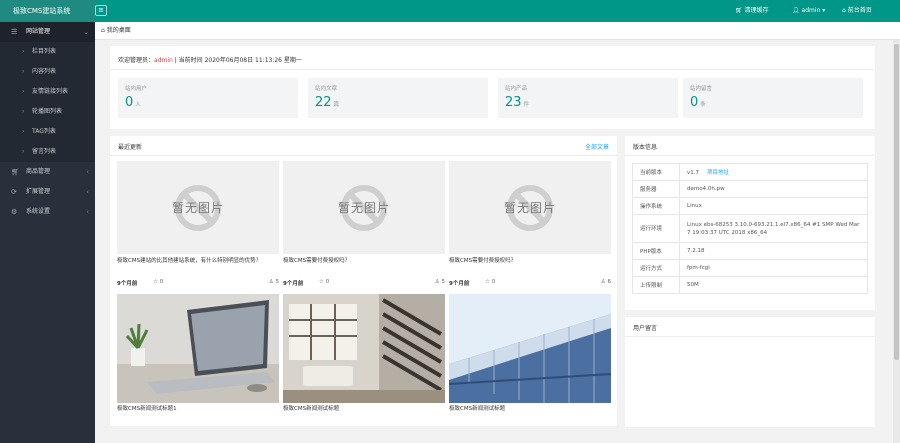 The image size is (900, 443). Describe the element at coordinates (23, 151) in the screenshot. I see `chevron-right-icon: ›` at that location.